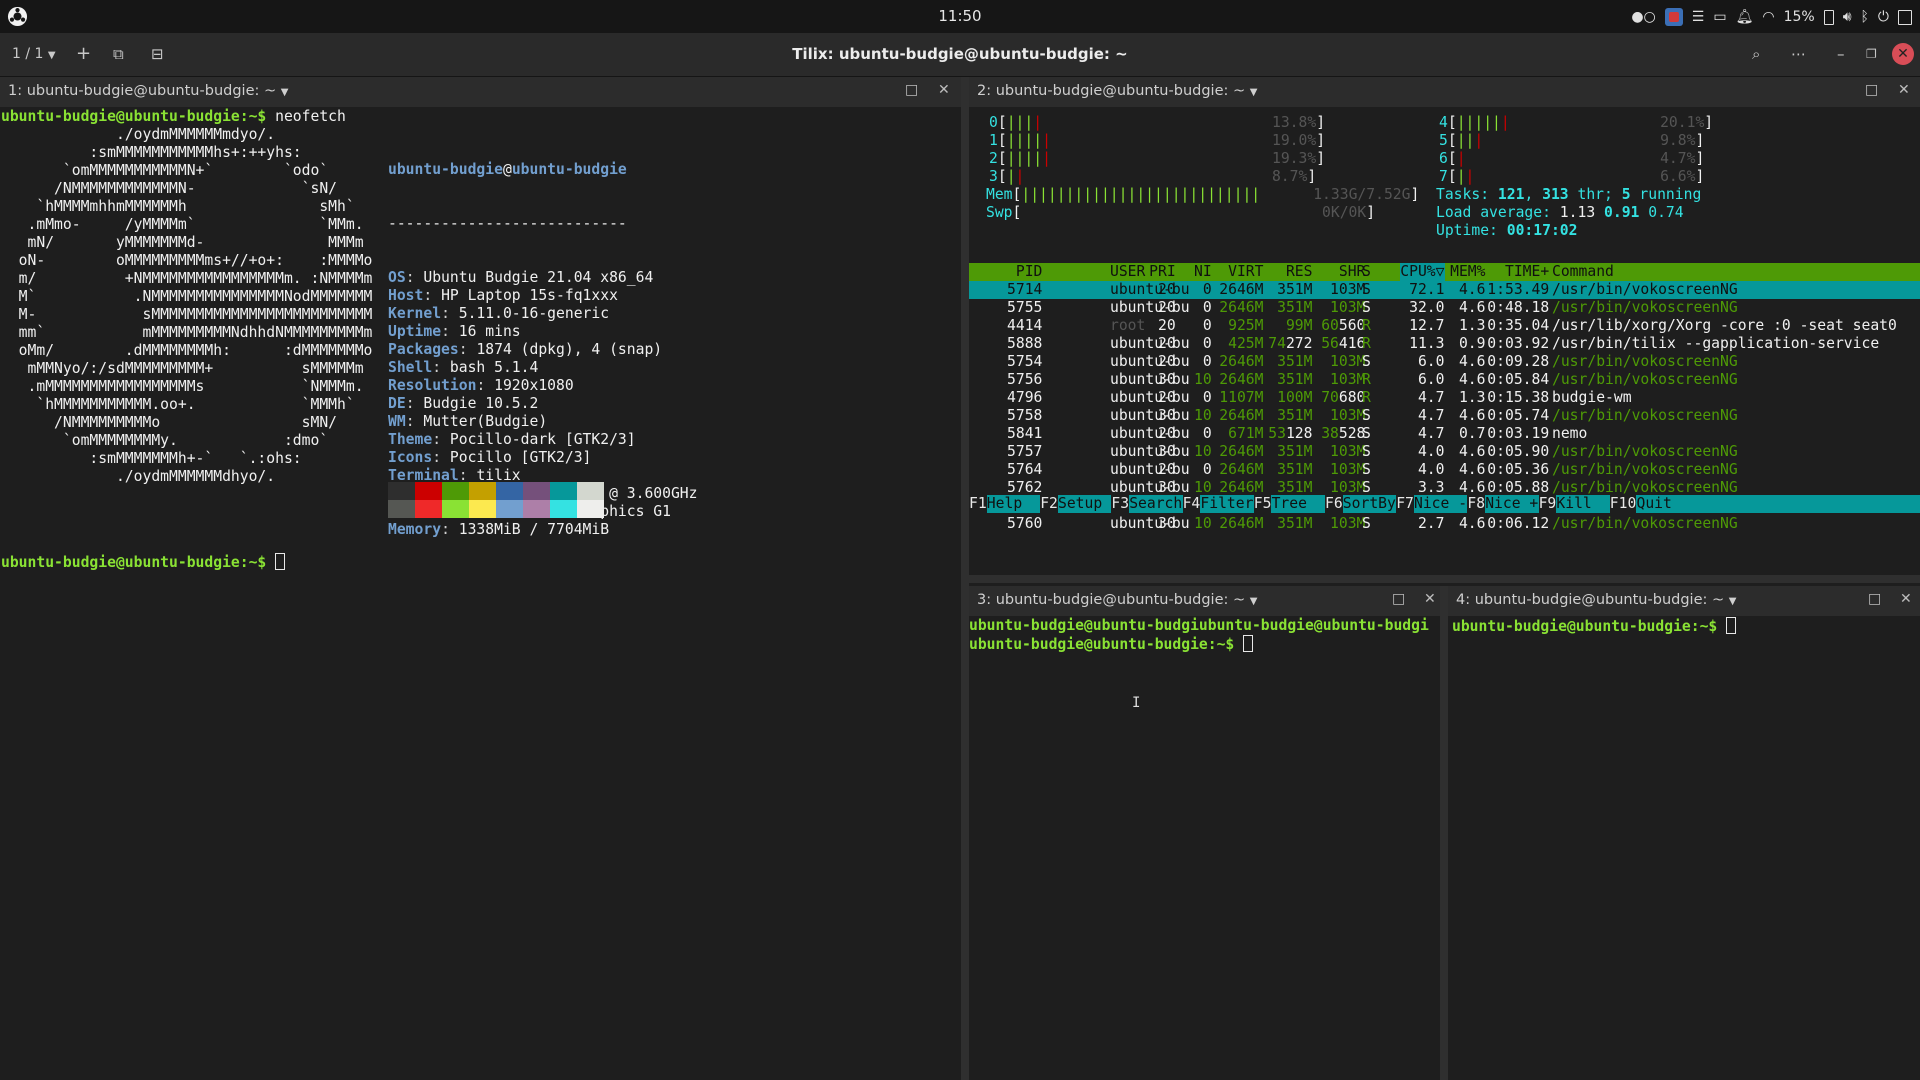 The height and width of the screenshot is (1080, 1920). What do you see at coordinates (1673, 17) in the screenshot?
I see `vokoscreen-record-icon` at bounding box center [1673, 17].